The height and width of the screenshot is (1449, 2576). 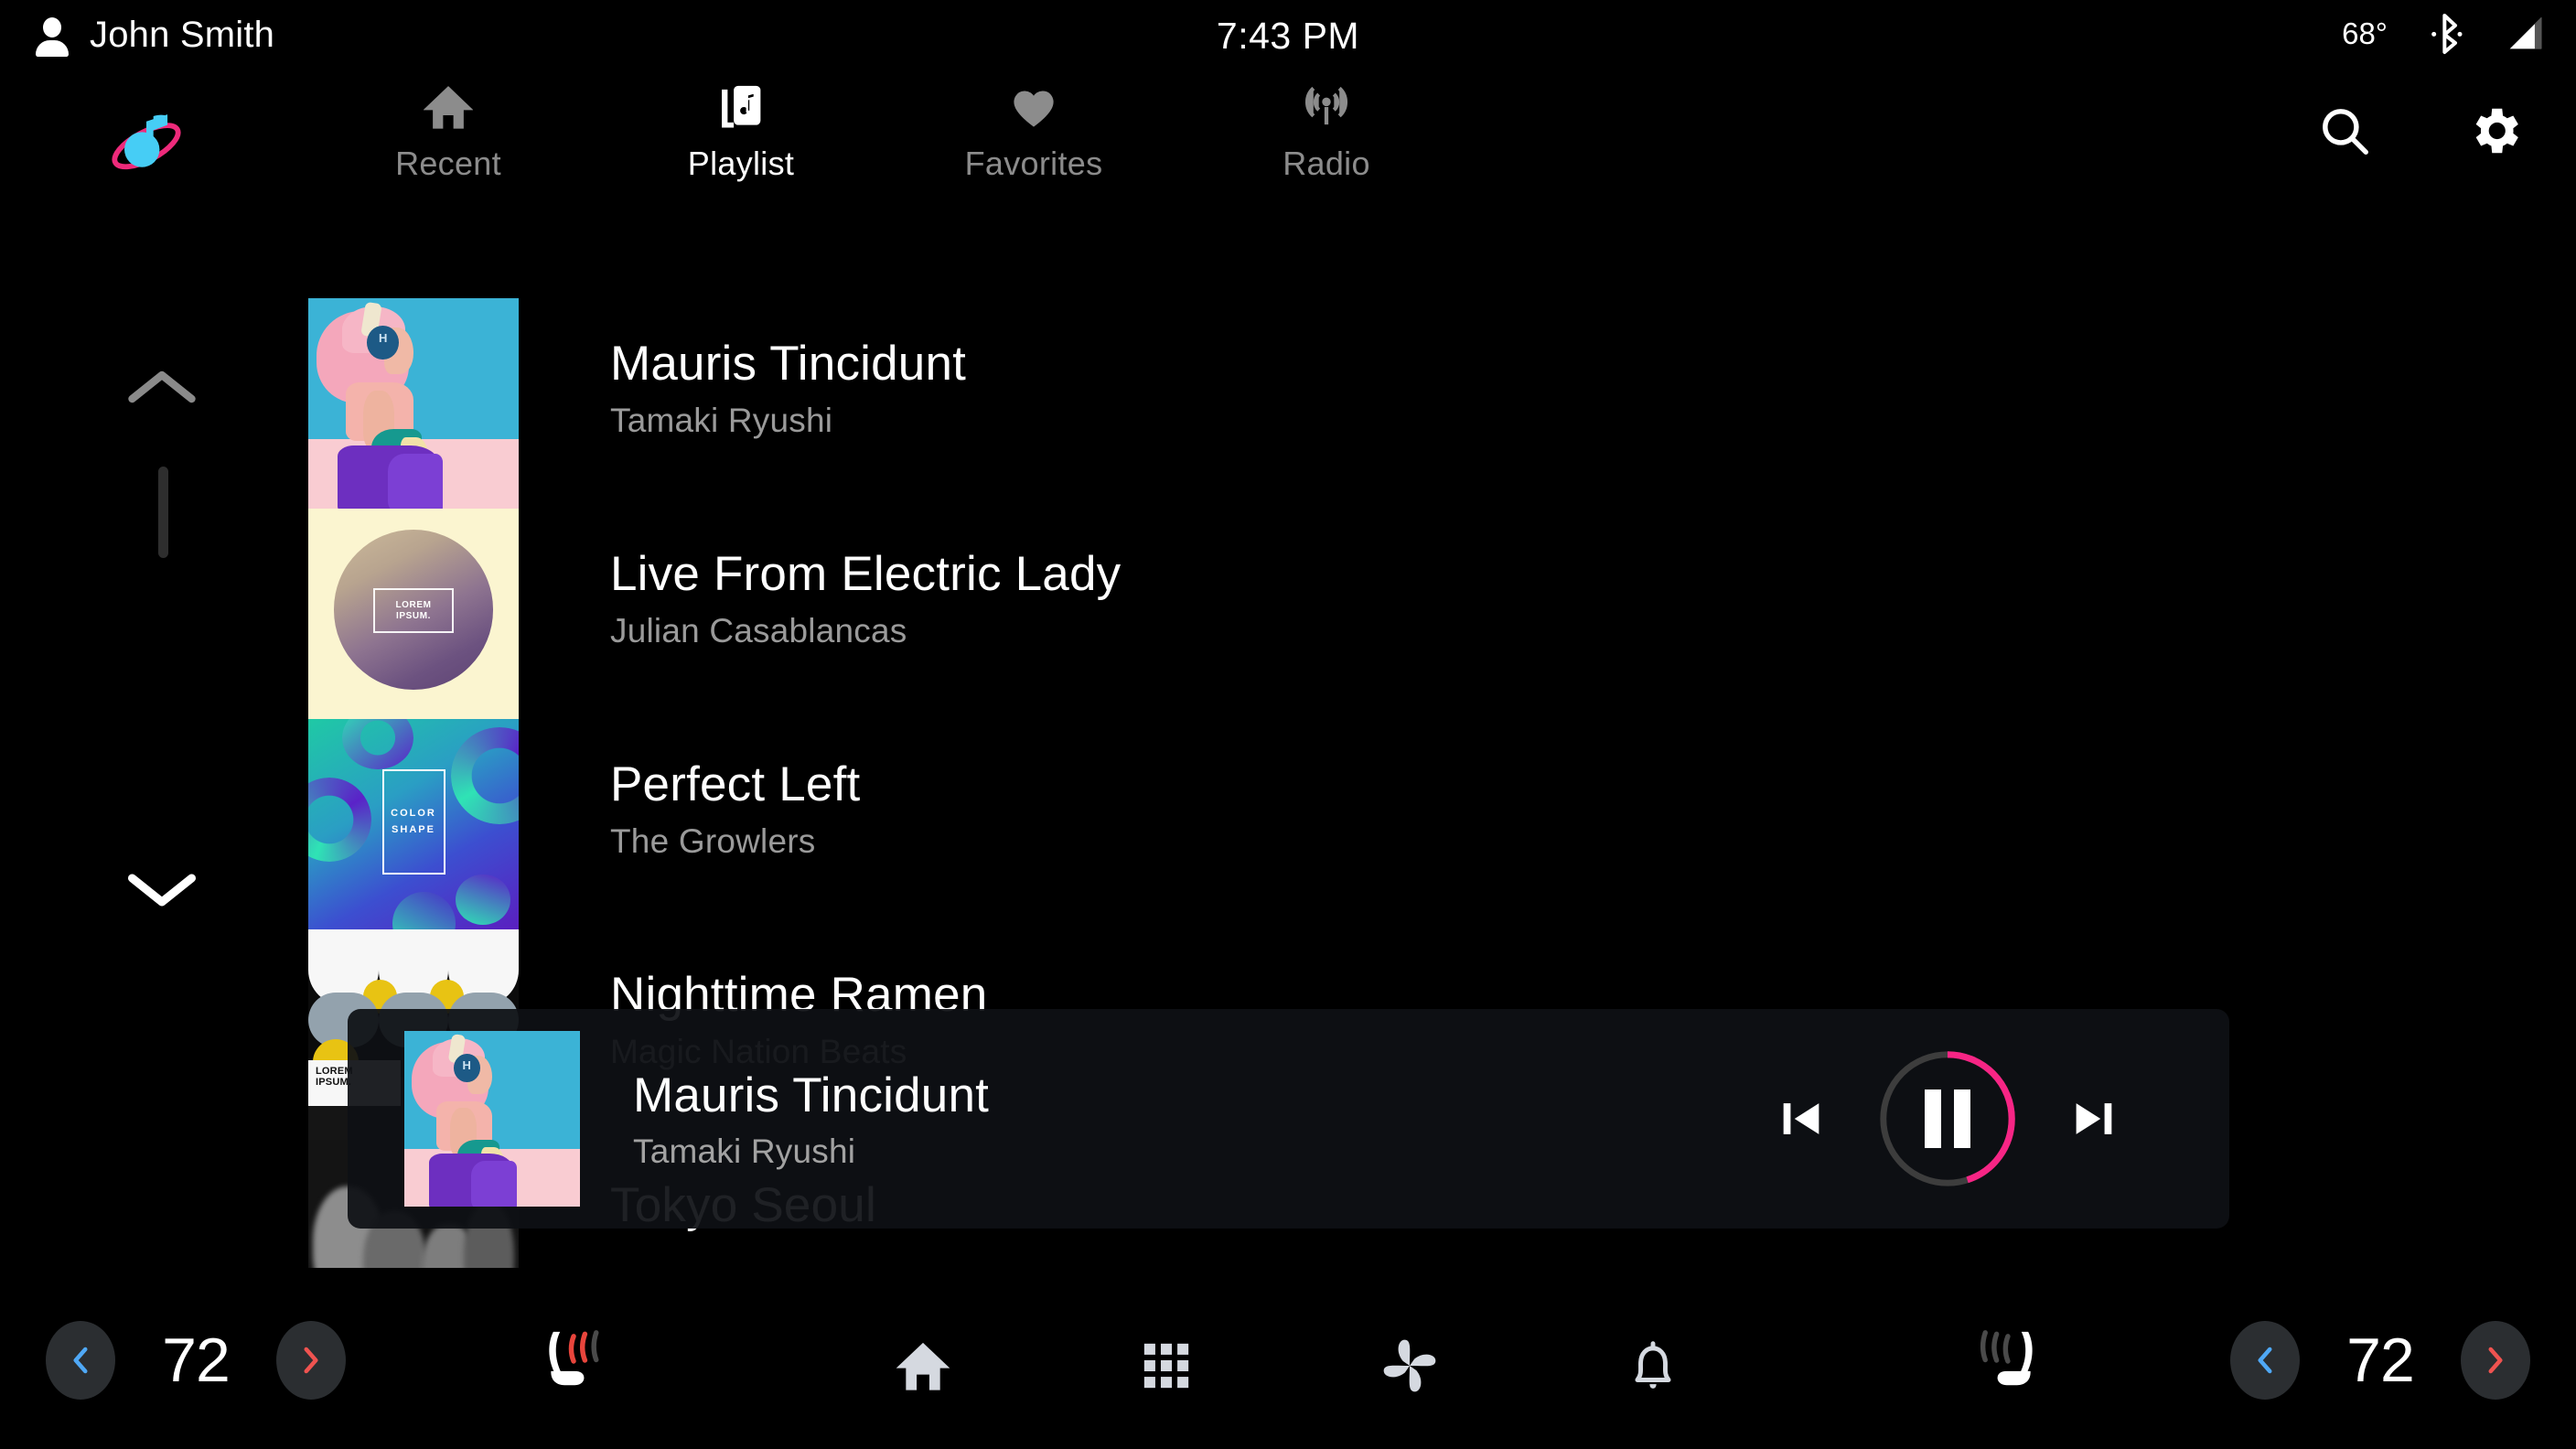 I want to click on art-label-line2: SHAPE, so click(x=413, y=829).